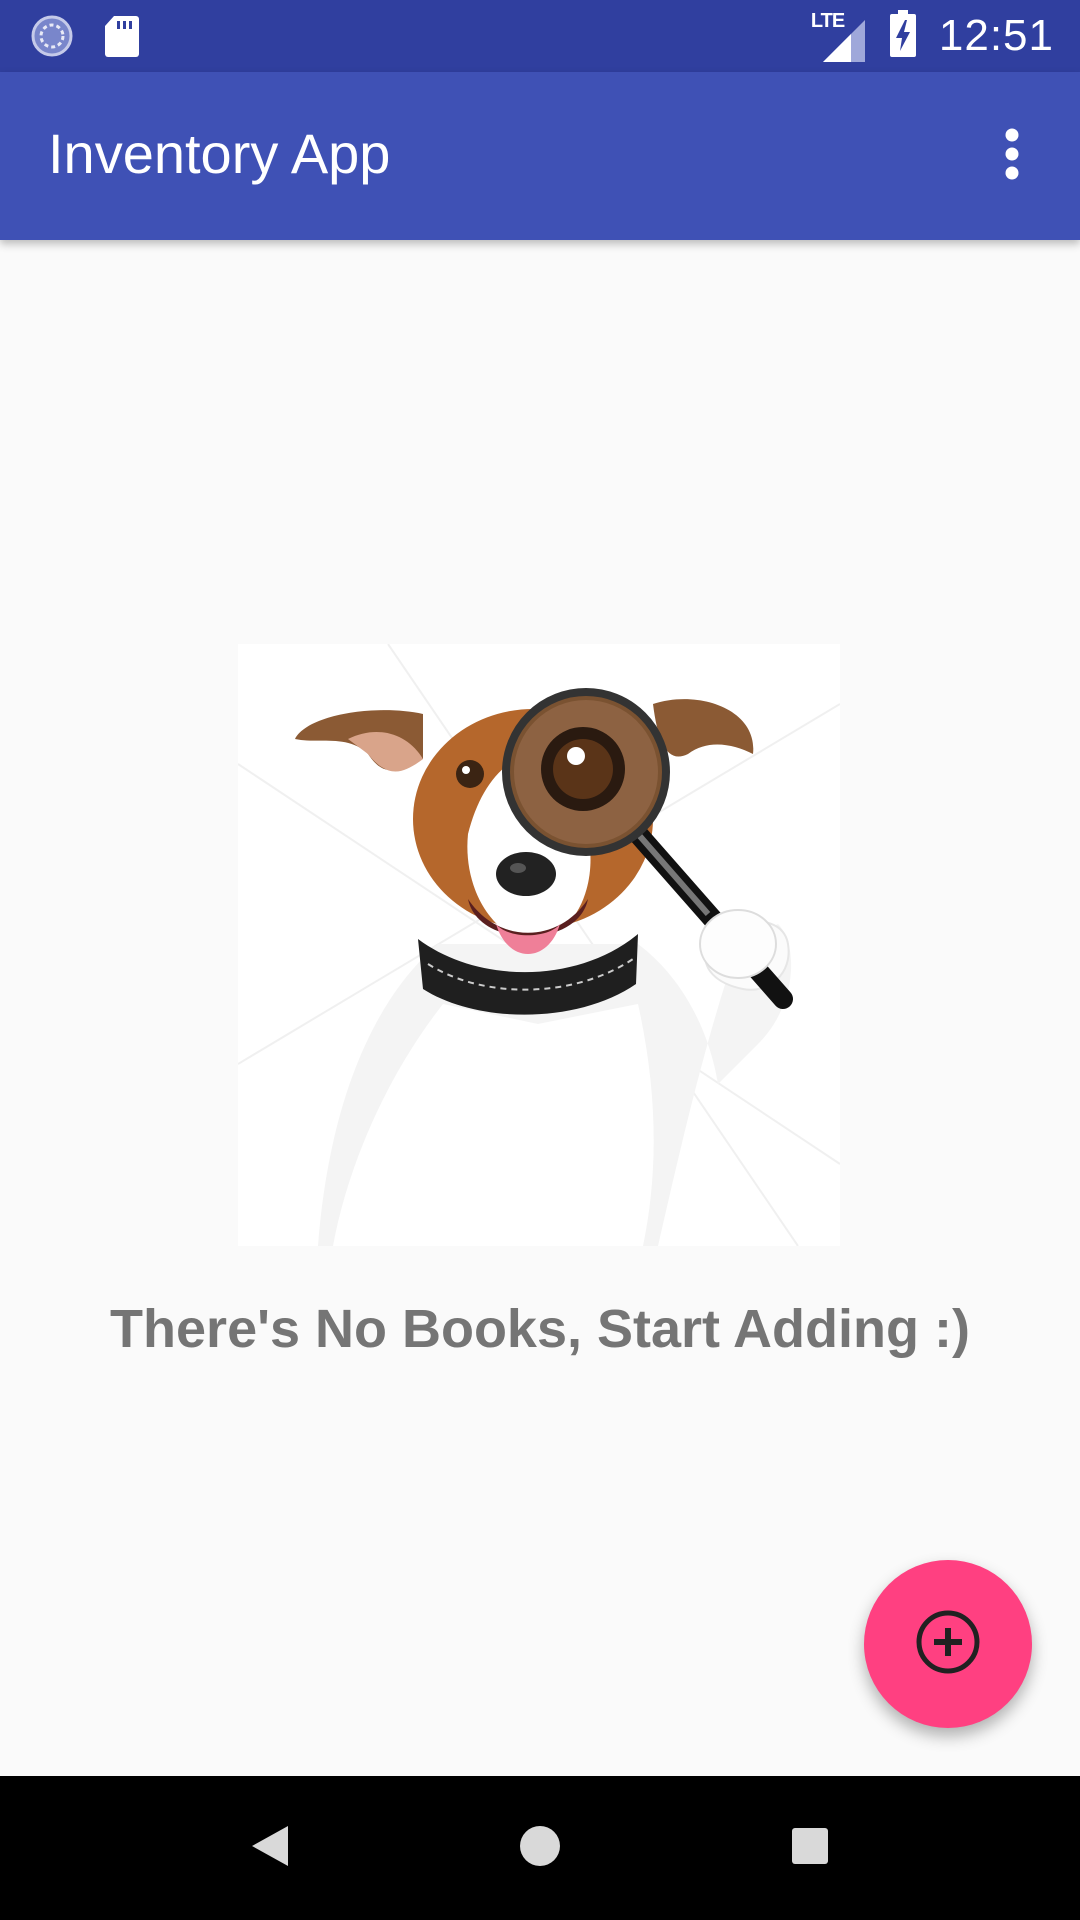 The width and height of the screenshot is (1080, 1920). What do you see at coordinates (219, 153) in the screenshot?
I see `app-title: Inventory App` at bounding box center [219, 153].